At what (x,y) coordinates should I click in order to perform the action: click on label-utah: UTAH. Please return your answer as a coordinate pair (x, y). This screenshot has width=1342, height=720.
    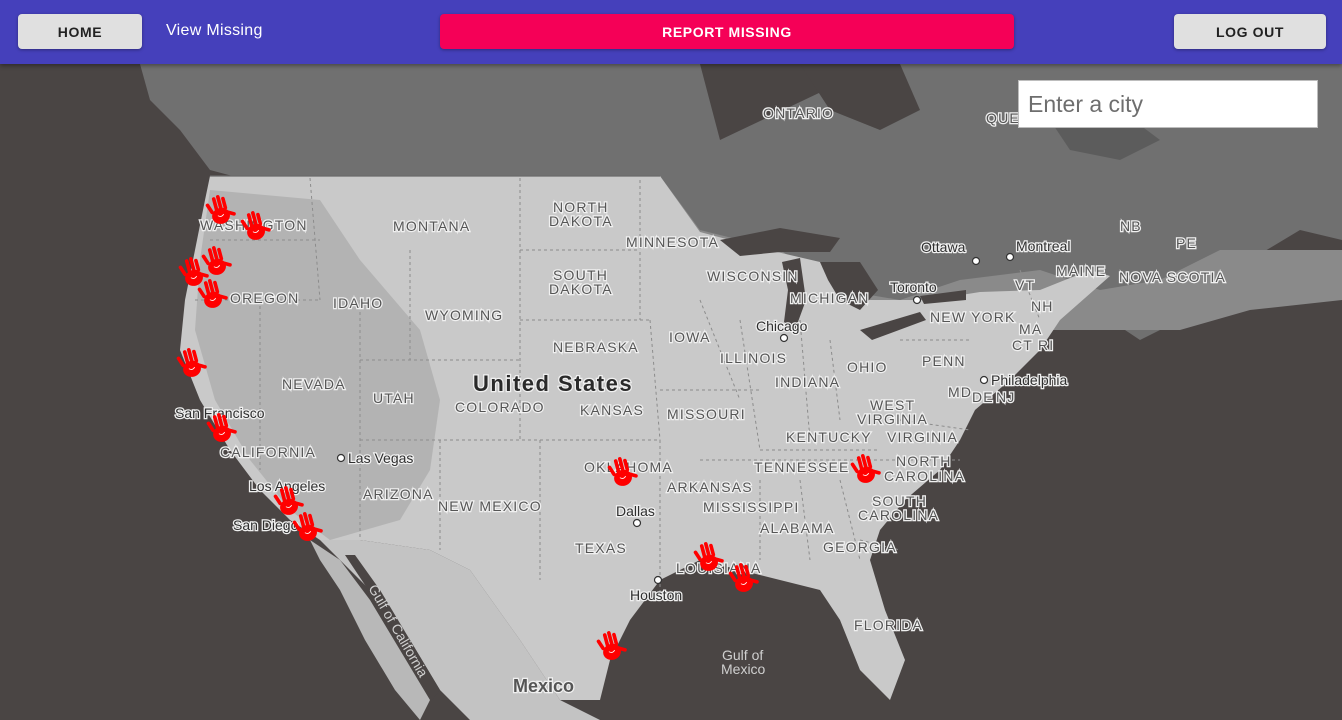
    Looking at the image, I should click on (394, 398).